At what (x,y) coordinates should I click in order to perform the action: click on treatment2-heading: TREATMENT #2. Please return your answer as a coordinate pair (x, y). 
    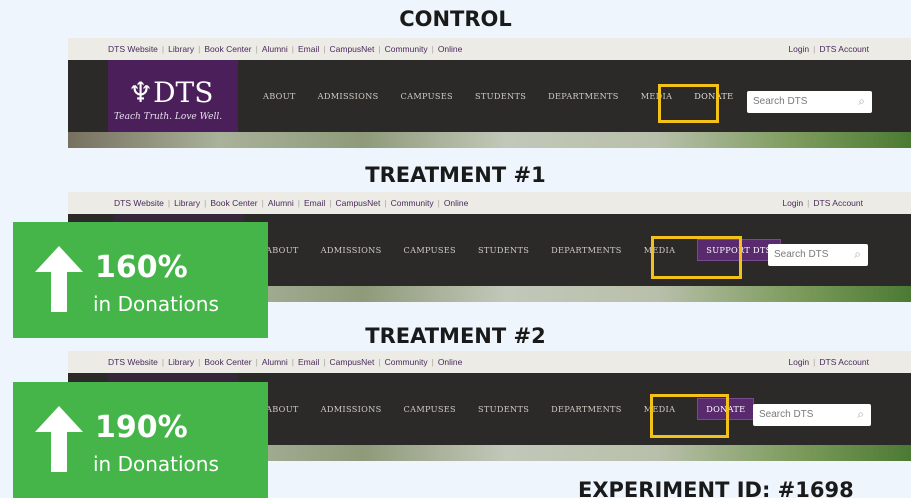
    Looking at the image, I should click on (455, 336).